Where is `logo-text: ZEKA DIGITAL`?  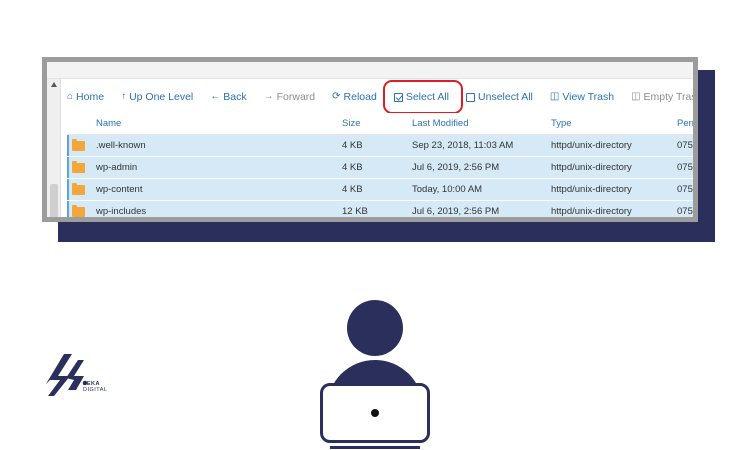 logo-text: ZEKA DIGITAL is located at coordinates (95, 387).